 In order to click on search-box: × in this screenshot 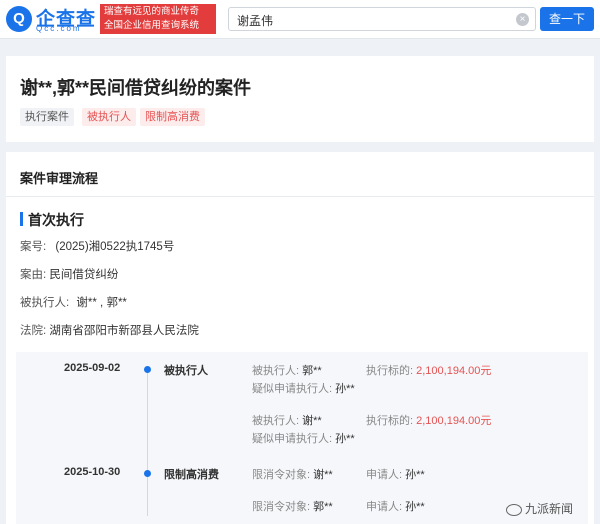, I will do `click(382, 19)`.